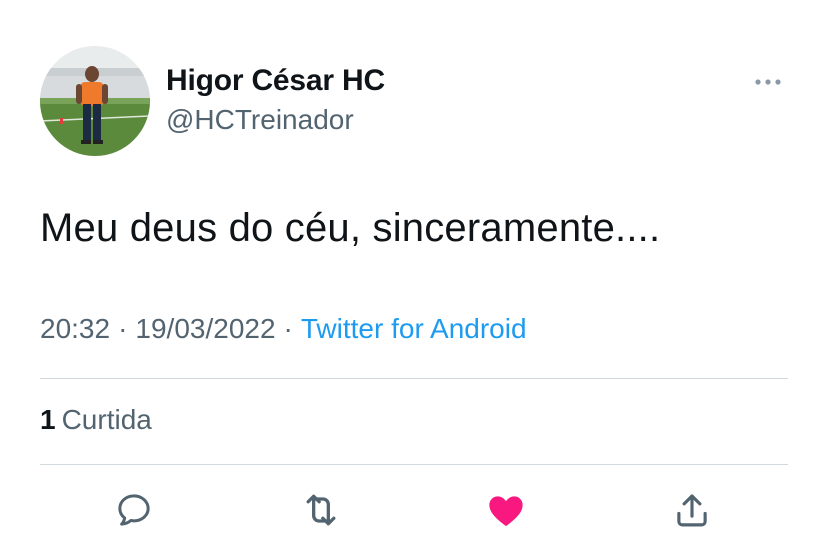 This screenshot has height=555, width=828. What do you see at coordinates (106, 419) in the screenshot?
I see `likes-label: Curtida` at bounding box center [106, 419].